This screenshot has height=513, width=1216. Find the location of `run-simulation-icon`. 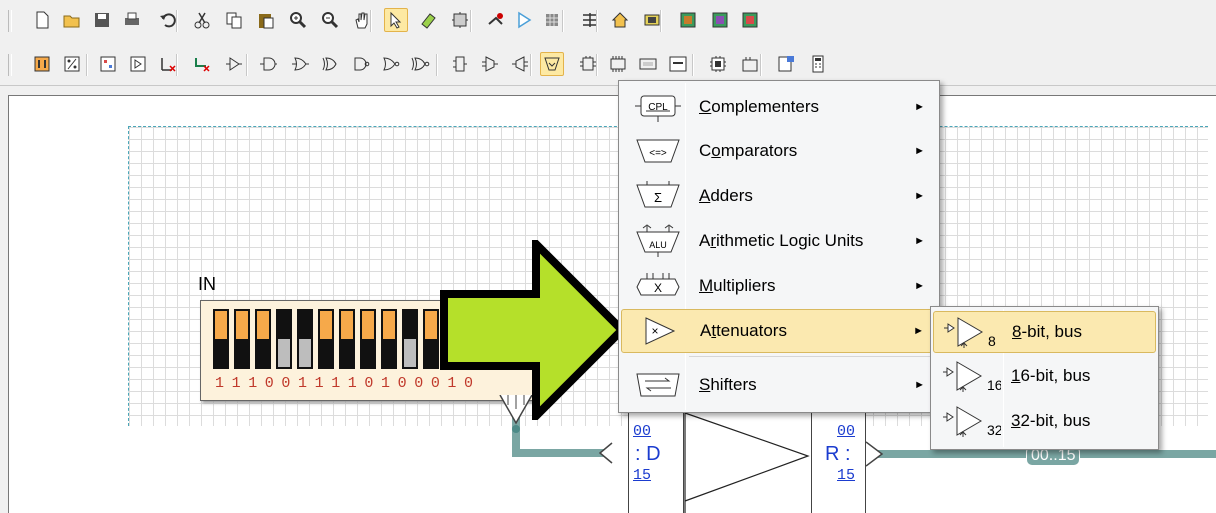

run-simulation-icon is located at coordinates (525, 20).